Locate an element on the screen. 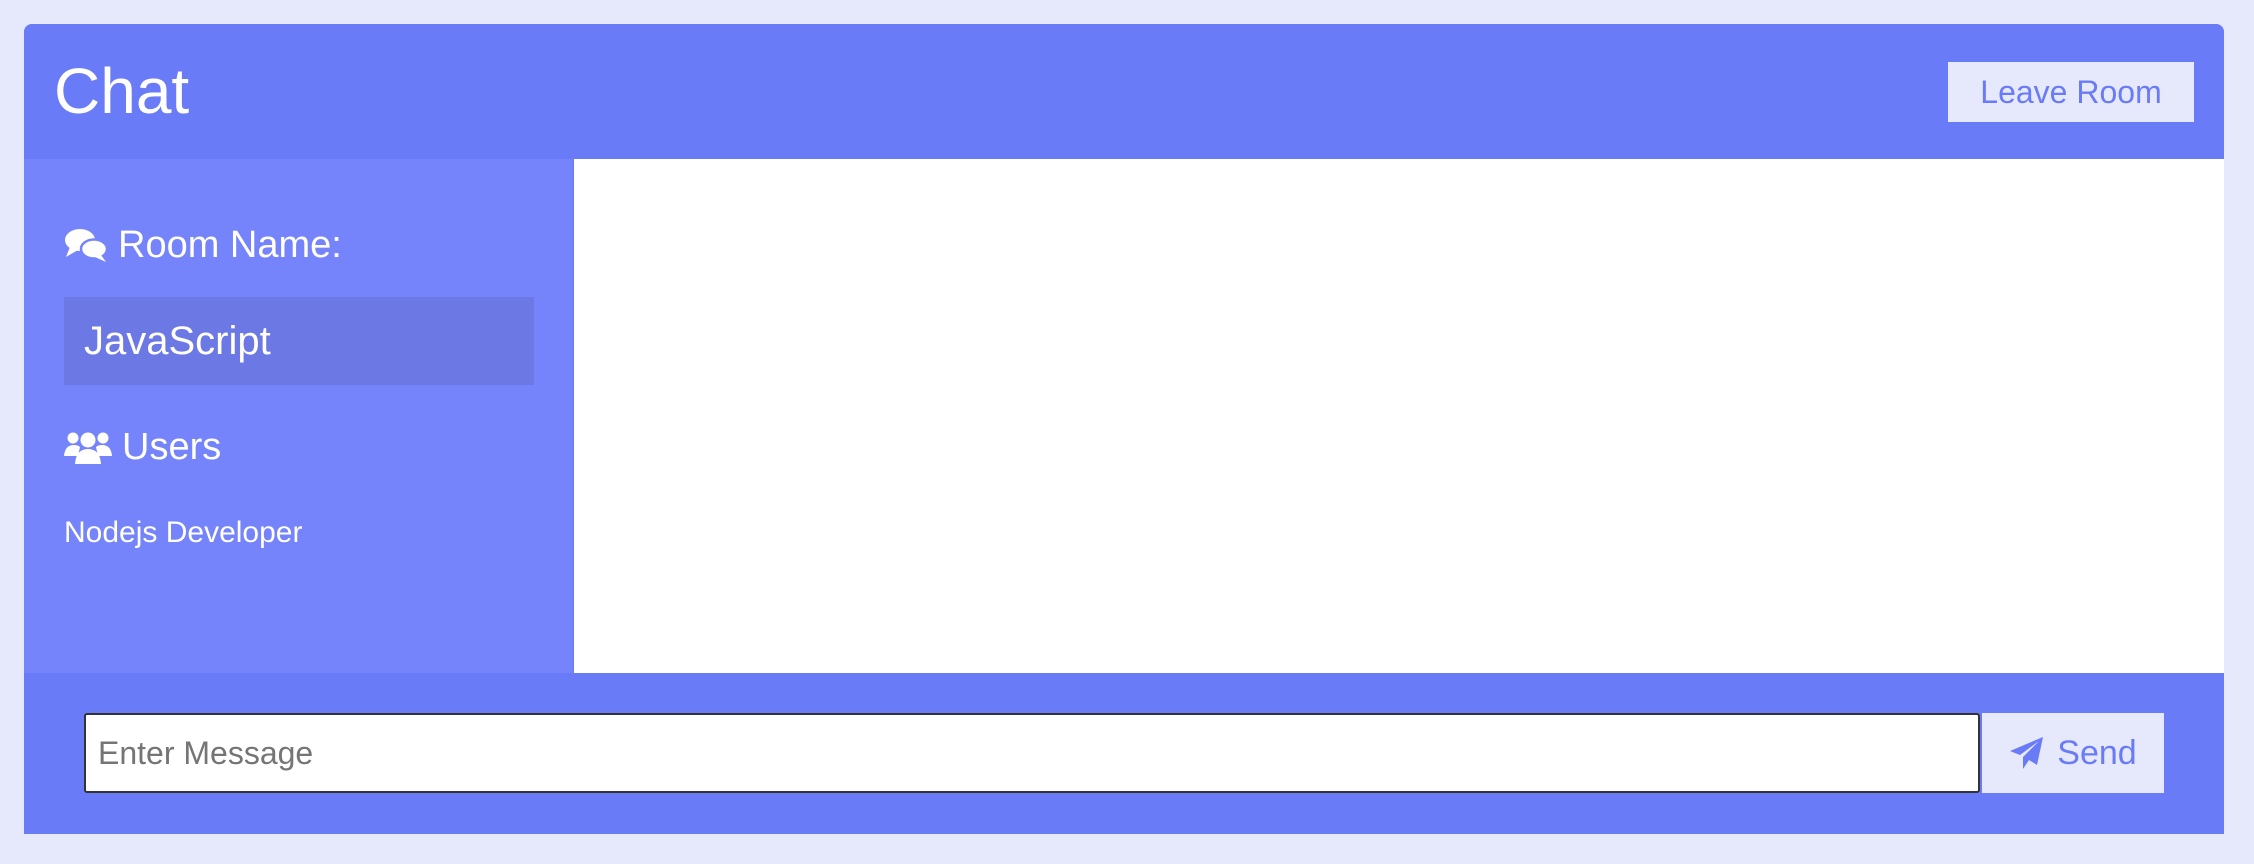 This screenshot has width=2254, height=864. send-button: Send is located at coordinates (2073, 753).